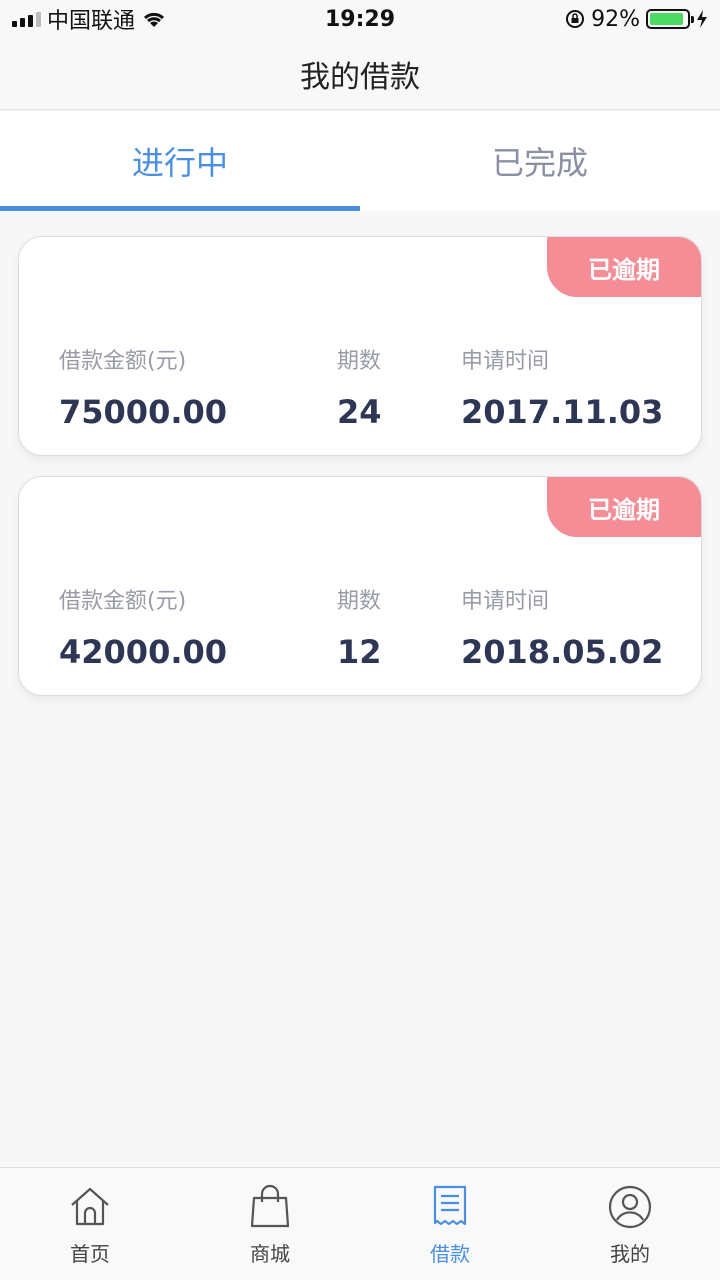 The image size is (720, 1280). I want to click on period-column: 期数 24, so click(359, 387).